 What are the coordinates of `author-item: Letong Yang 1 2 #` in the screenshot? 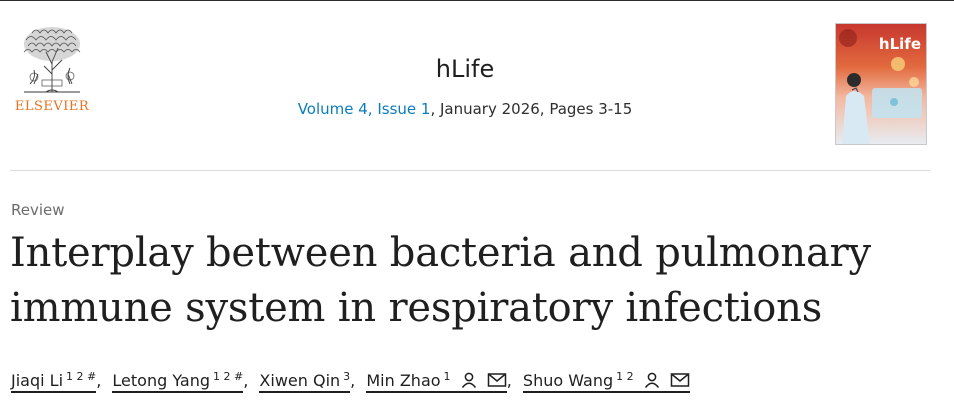 It's located at (178, 381).